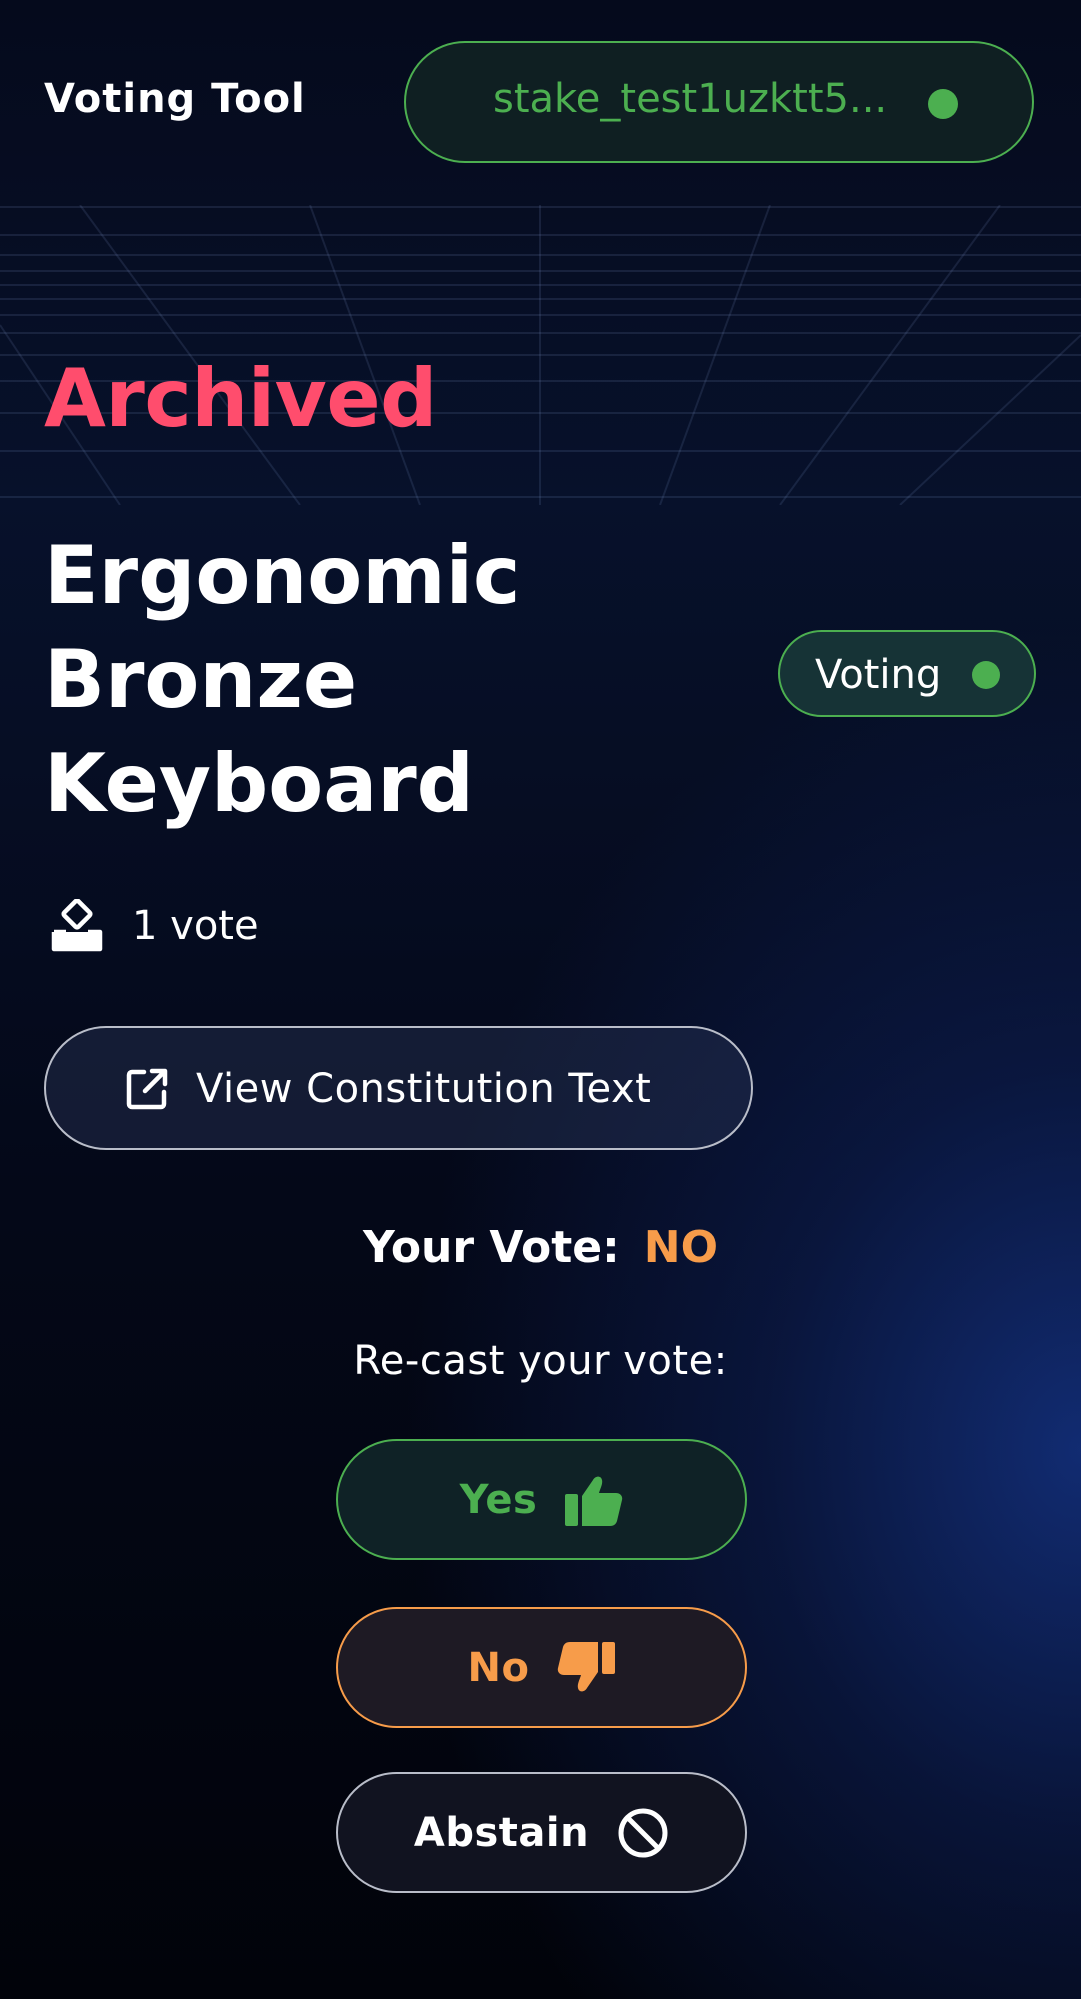 This screenshot has width=1081, height=1999. I want to click on view-constitution-label: View Constitution Text, so click(424, 1089).